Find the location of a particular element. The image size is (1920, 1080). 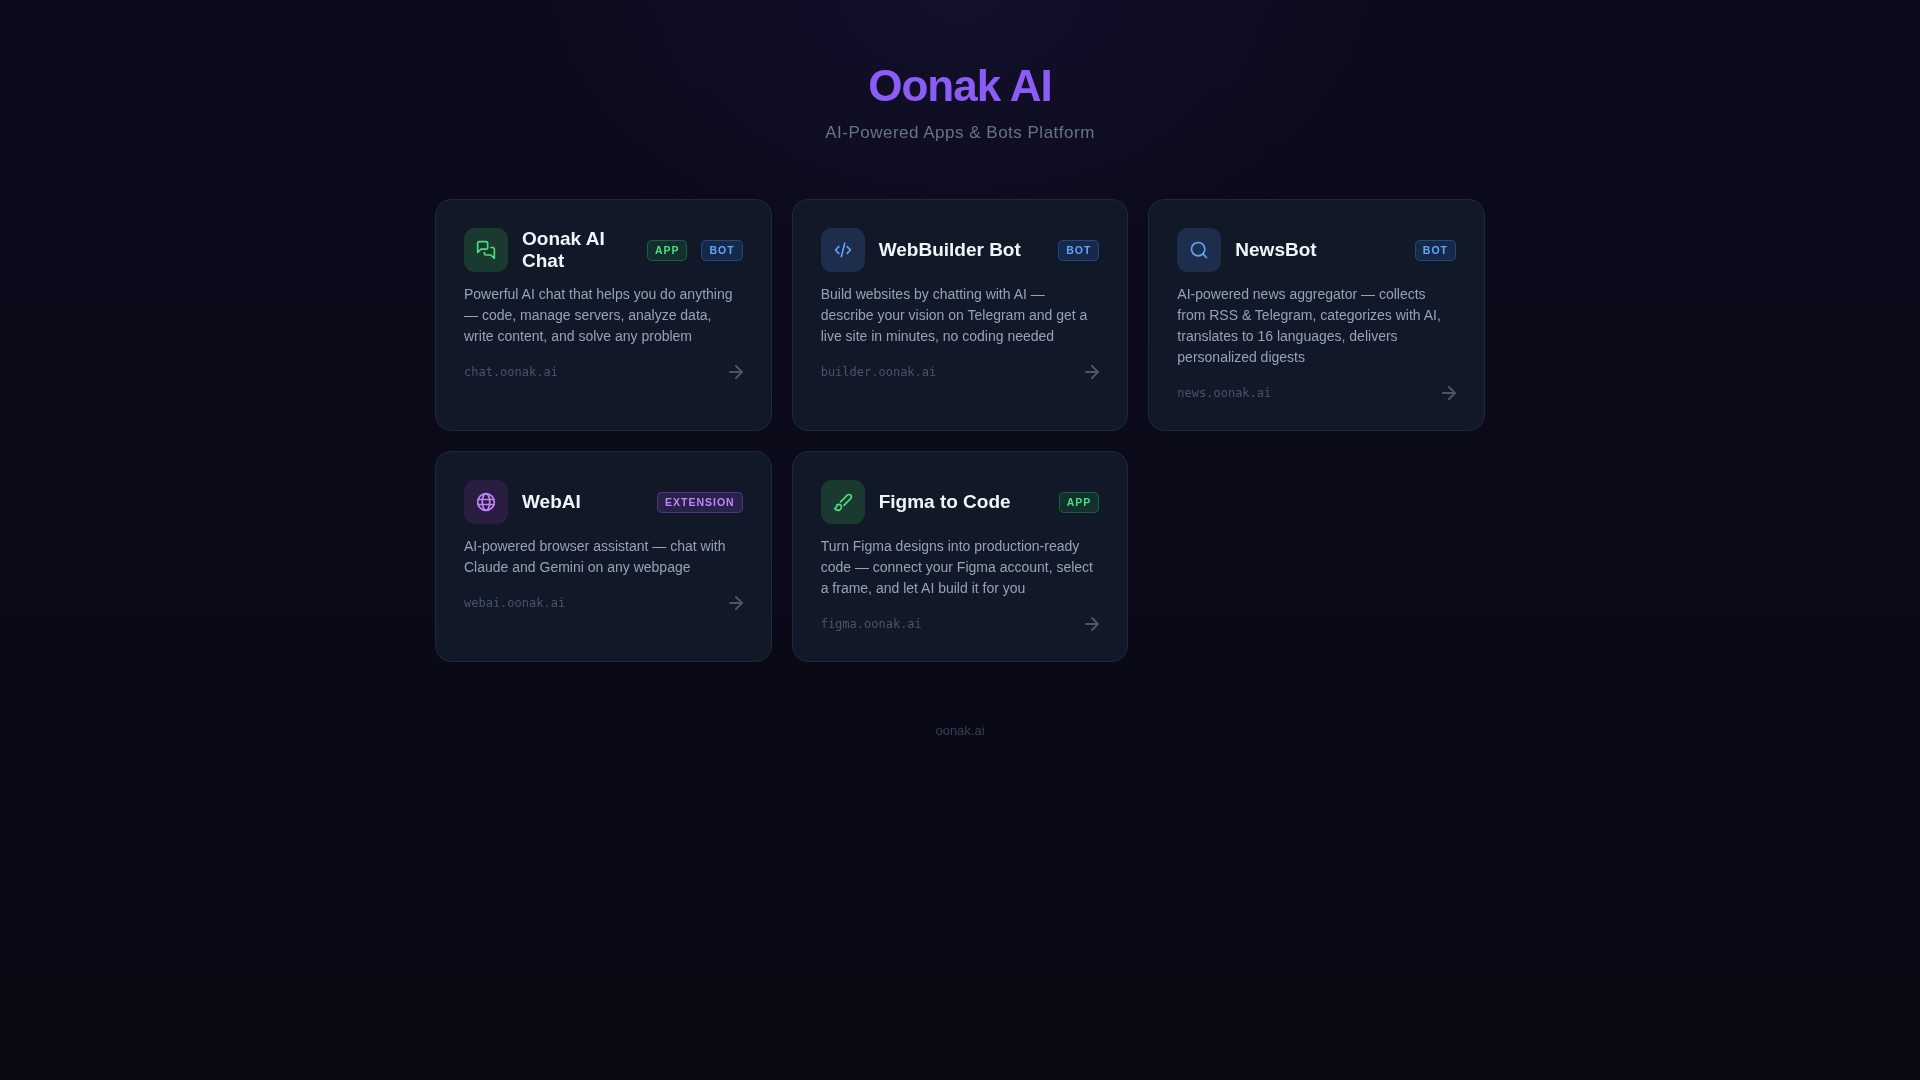

product-card: Oonak AI Chat APP BOT Powerful AI chat that helps you do anything — code, manage servers, analyze data, write content, and solve any problem chat.oonak.ai is located at coordinates (603, 315).